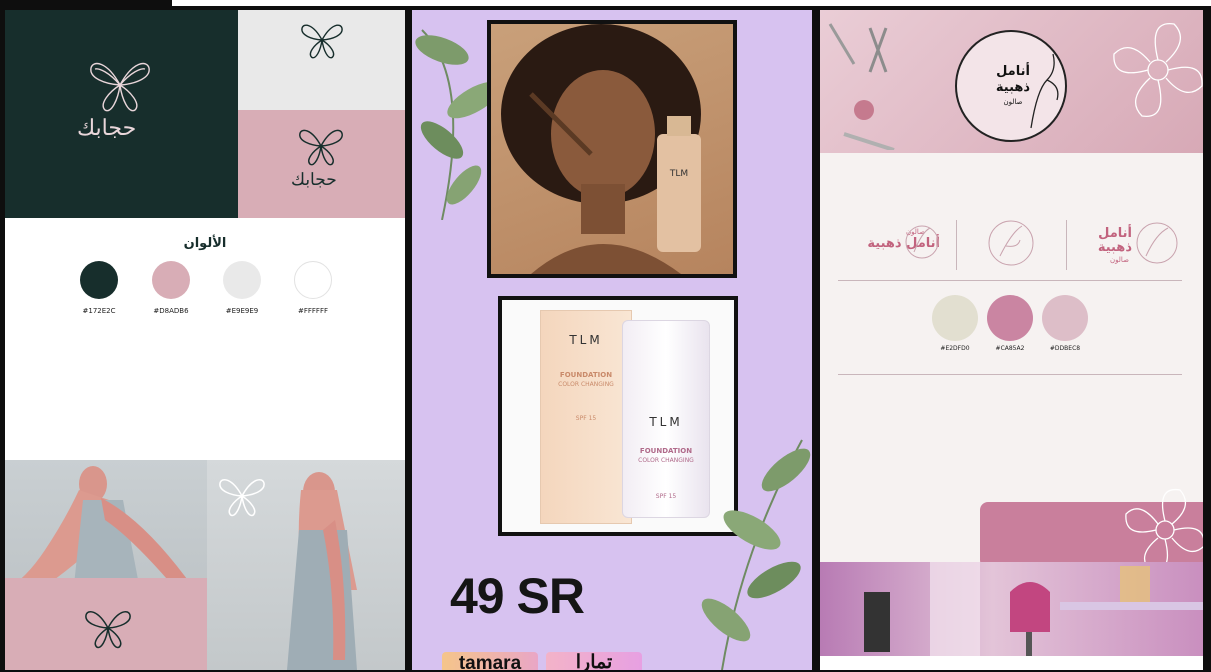  I want to click on model-illustration: TLM, so click(601, 149).